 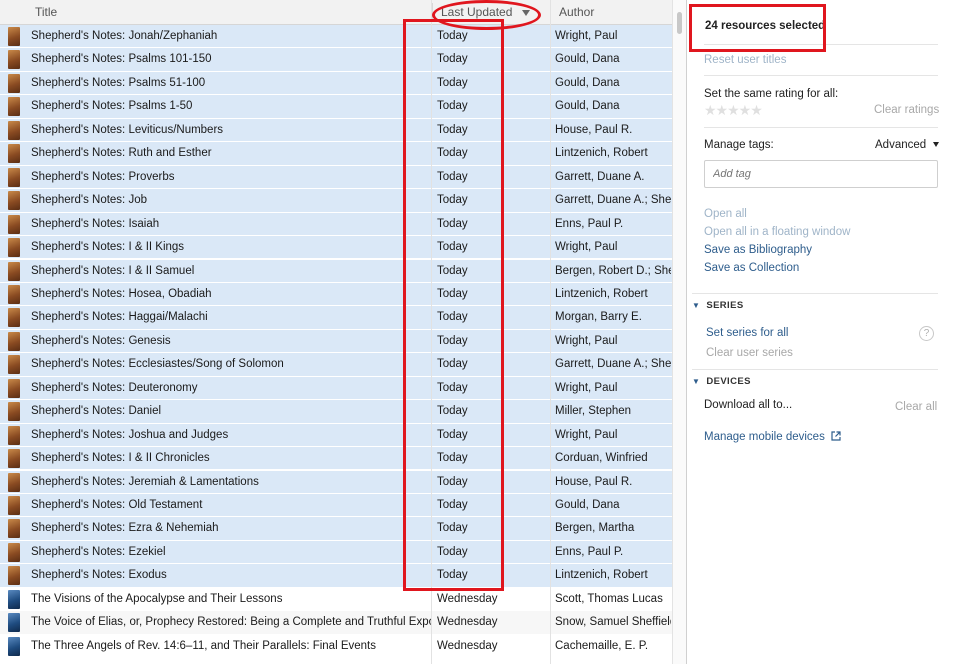 I want to click on save-collection-link: Save as Collection, so click(x=751, y=268).